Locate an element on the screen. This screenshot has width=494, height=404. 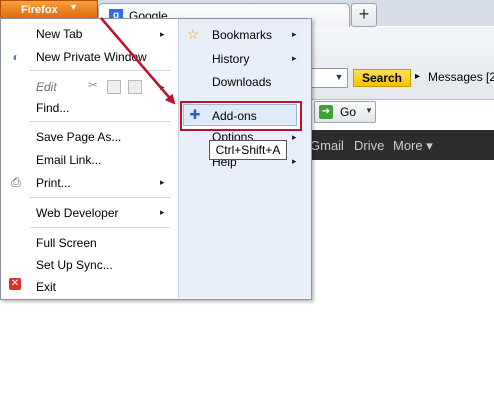
go-arrow-icon: ➜ is located at coordinates (326, 112).